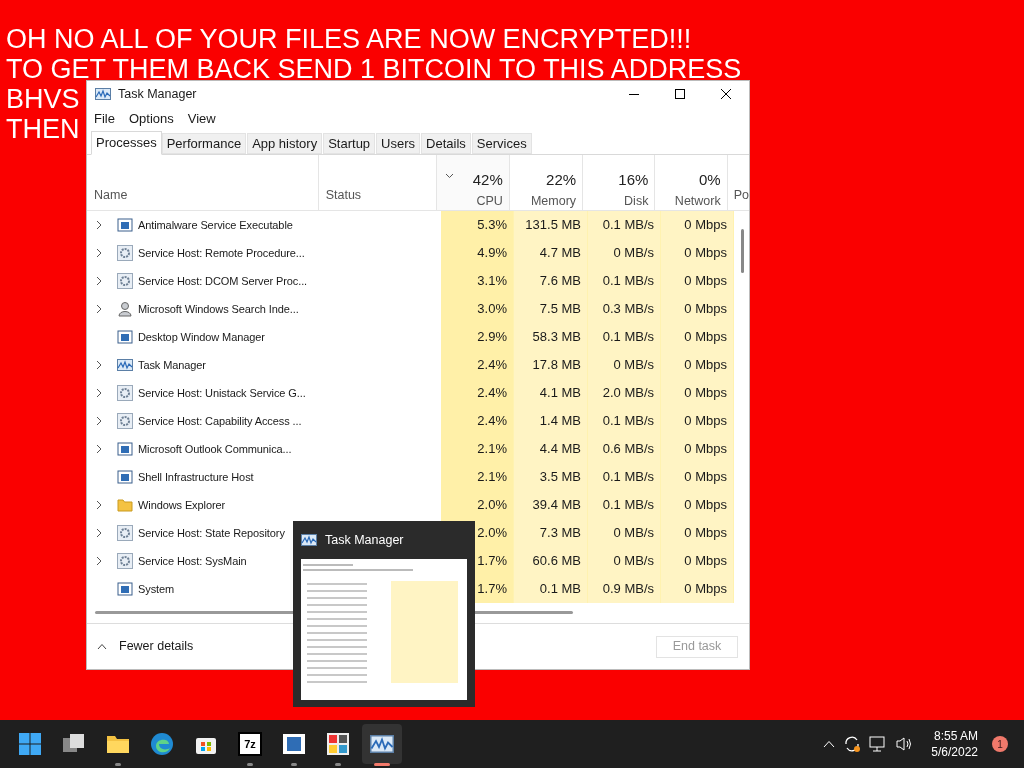 The width and height of the screenshot is (1024, 768). Describe the element at coordinates (624, 337) in the screenshot. I see `table-cell: 0.1 MB/s` at that location.